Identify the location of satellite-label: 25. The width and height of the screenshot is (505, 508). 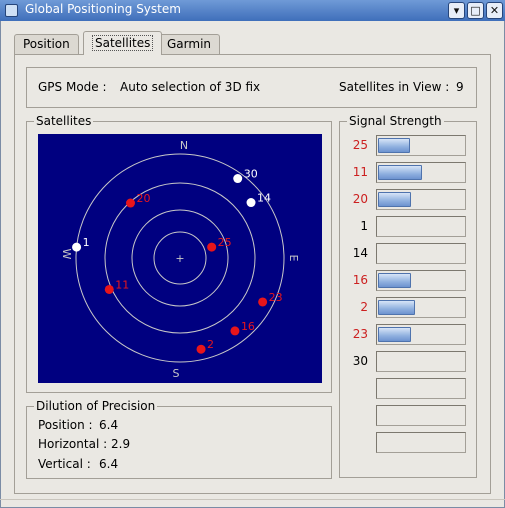
(225, 242).